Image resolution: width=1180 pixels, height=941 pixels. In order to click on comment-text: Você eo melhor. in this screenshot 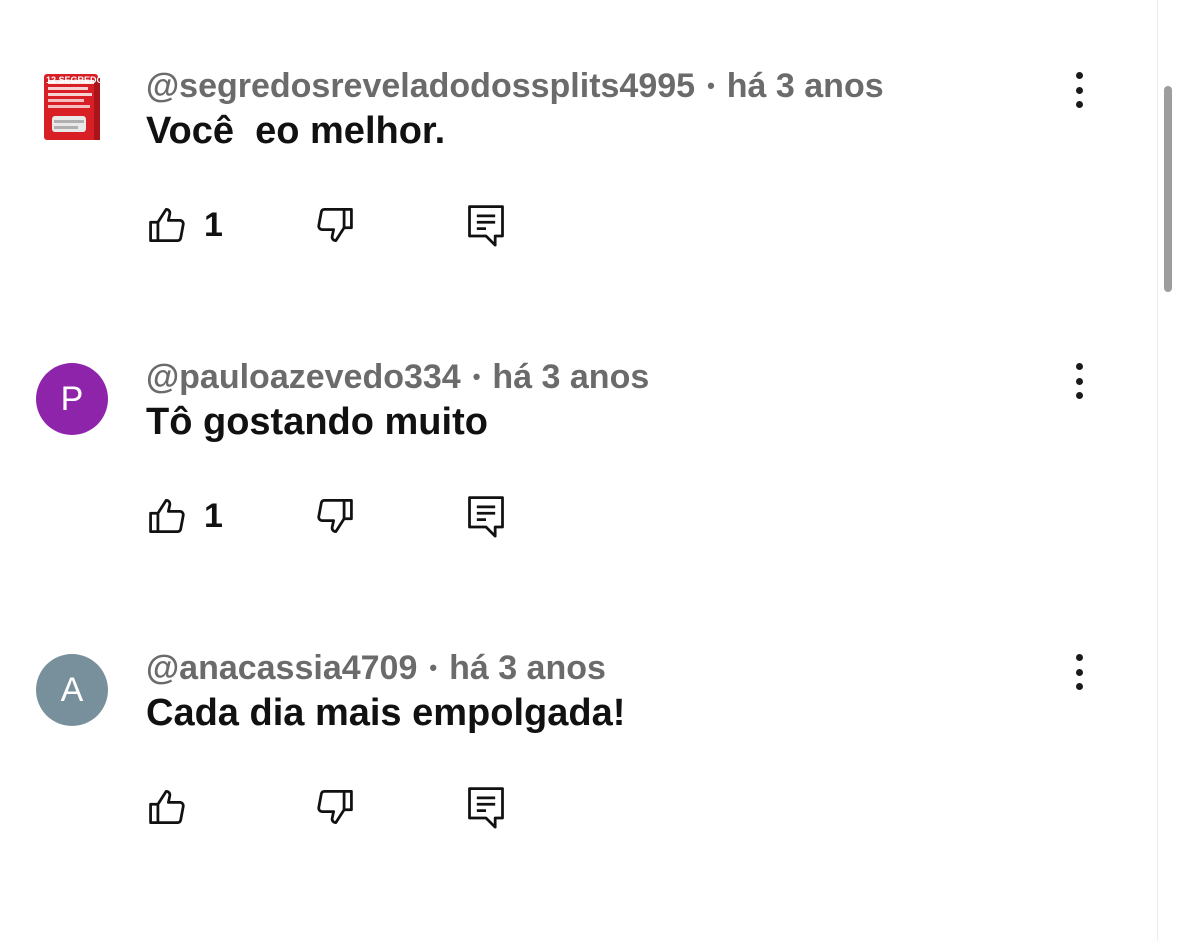, I will do `click(296, 131)`.